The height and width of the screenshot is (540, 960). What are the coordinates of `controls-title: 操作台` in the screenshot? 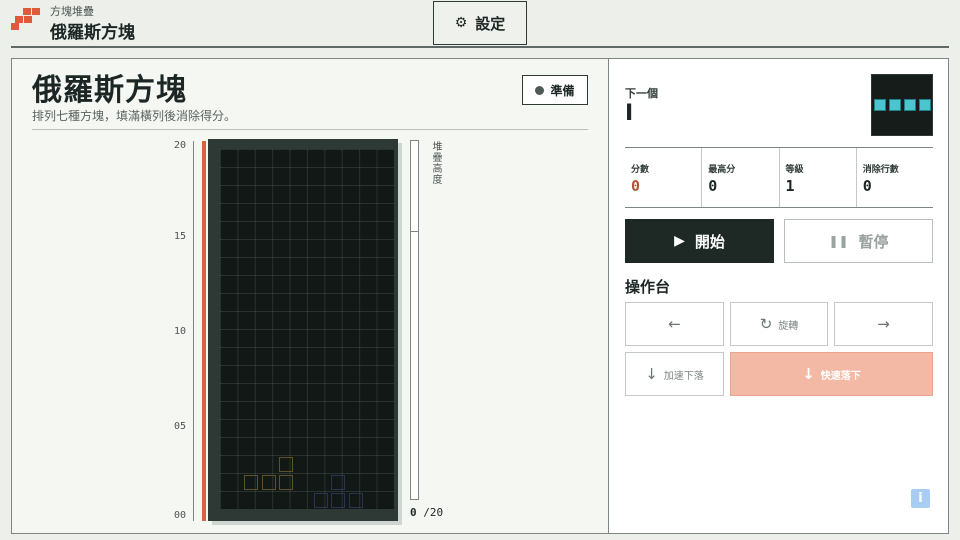 It's located at (648, 287).